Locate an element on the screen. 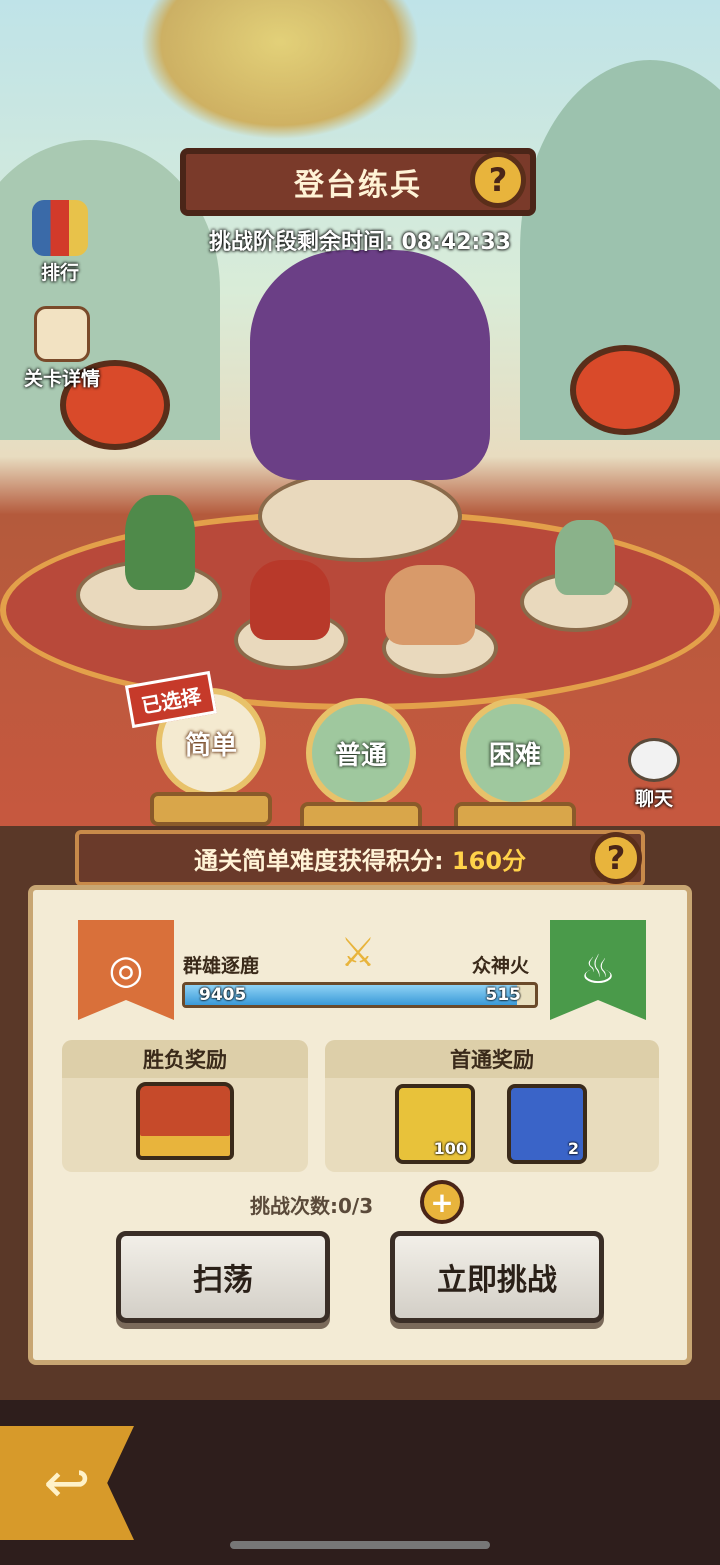  rank-label: 排行 is located at coordinates (59, 273).